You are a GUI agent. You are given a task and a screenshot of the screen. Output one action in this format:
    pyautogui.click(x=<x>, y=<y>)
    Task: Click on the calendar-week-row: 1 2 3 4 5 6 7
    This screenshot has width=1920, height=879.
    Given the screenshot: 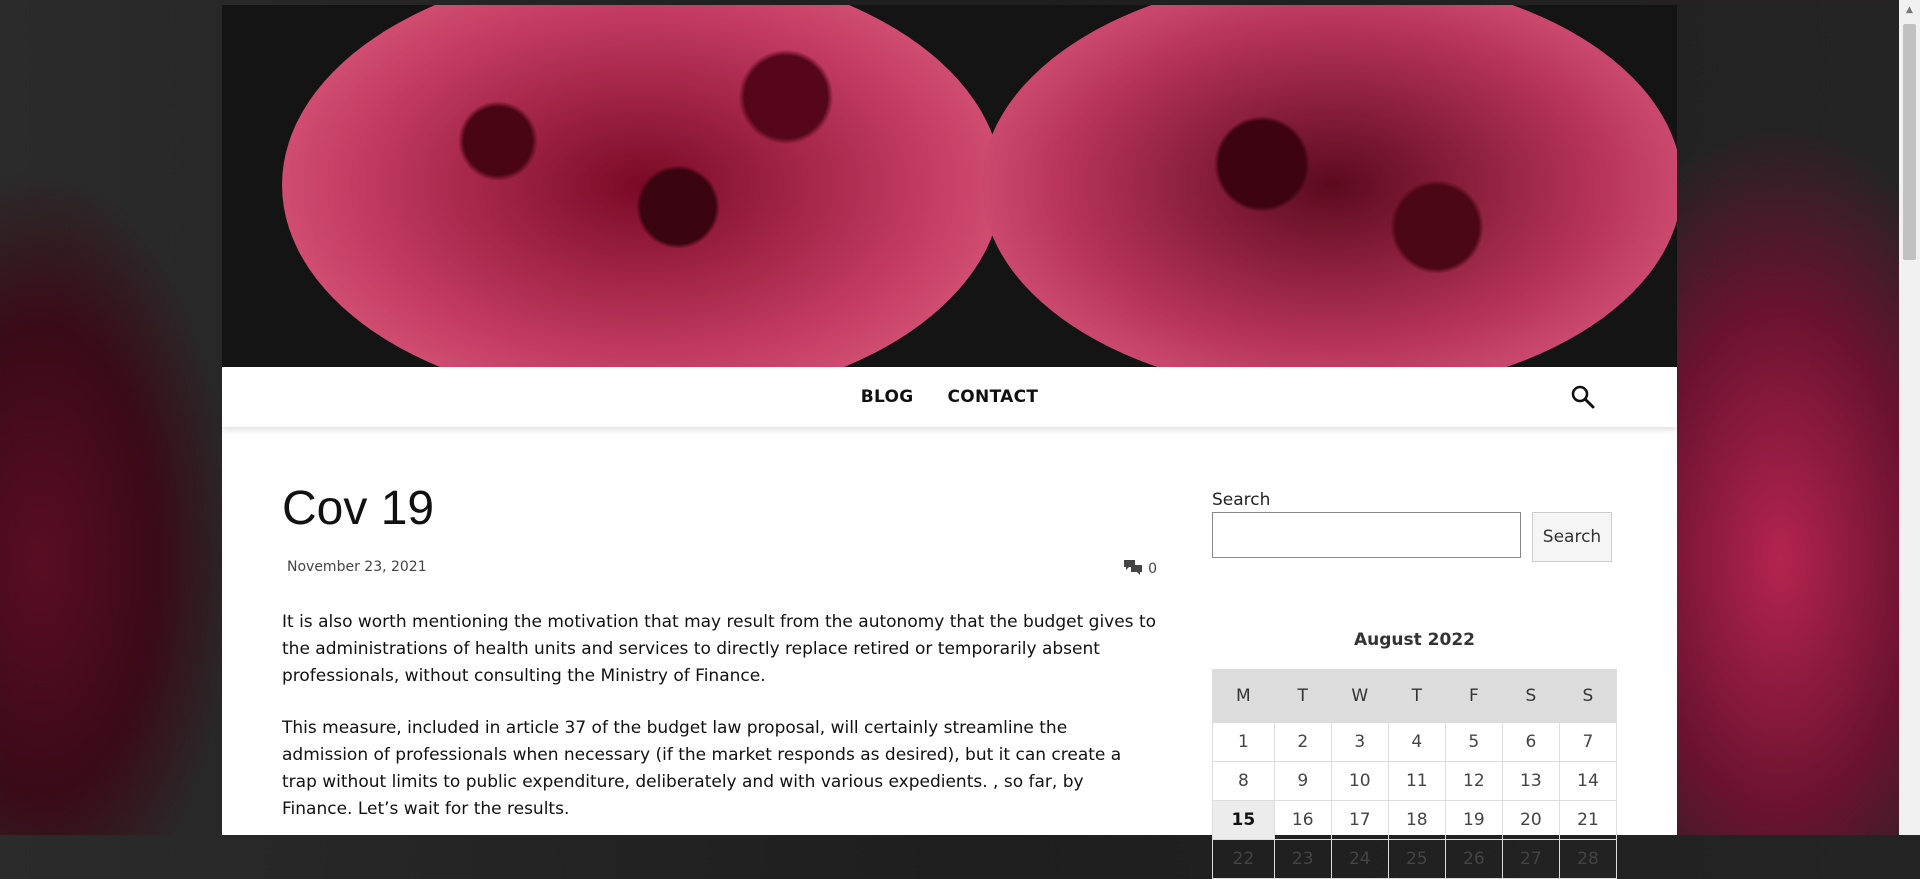 What is the action you would take?
    pyautogui.click(x=1415, y=742)
    